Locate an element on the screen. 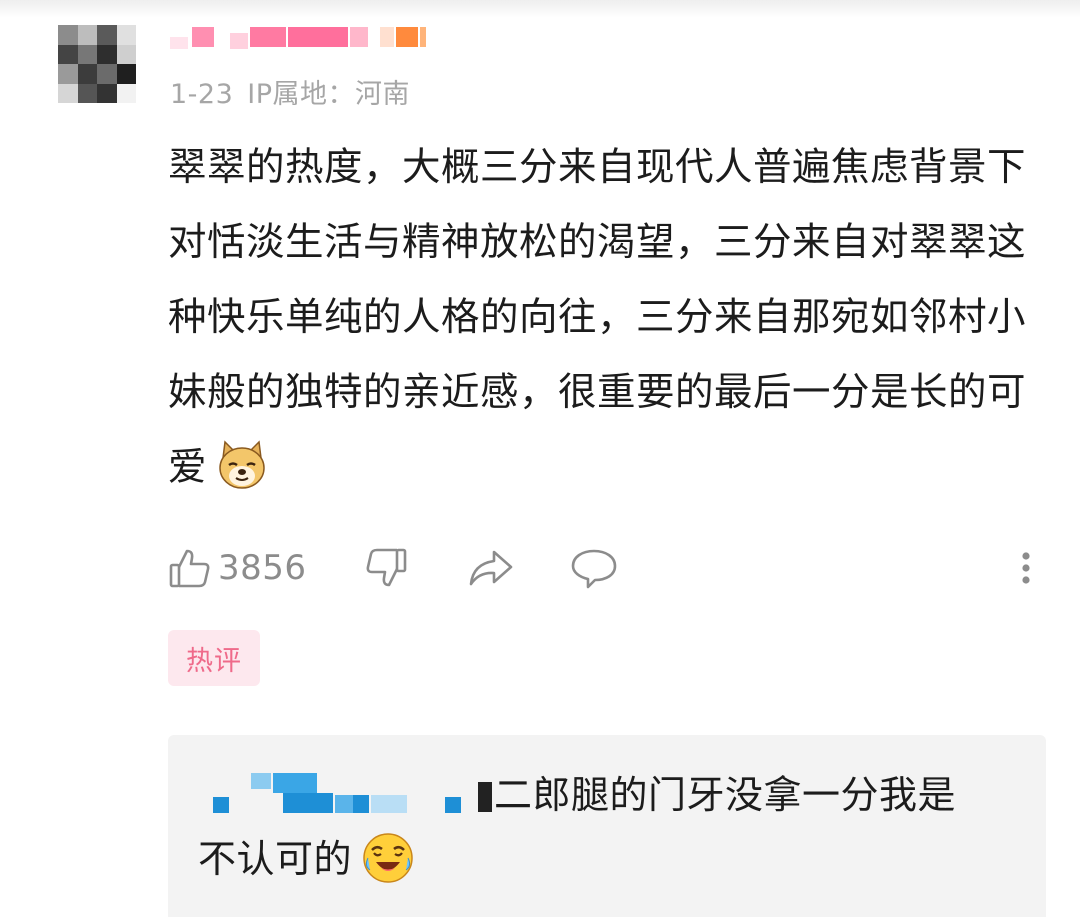 This screenshot has height=917, width=1080. reply-text: 二郎腿的门牙没拿一分我是 不认可的 is located at coordinates (613, 827).